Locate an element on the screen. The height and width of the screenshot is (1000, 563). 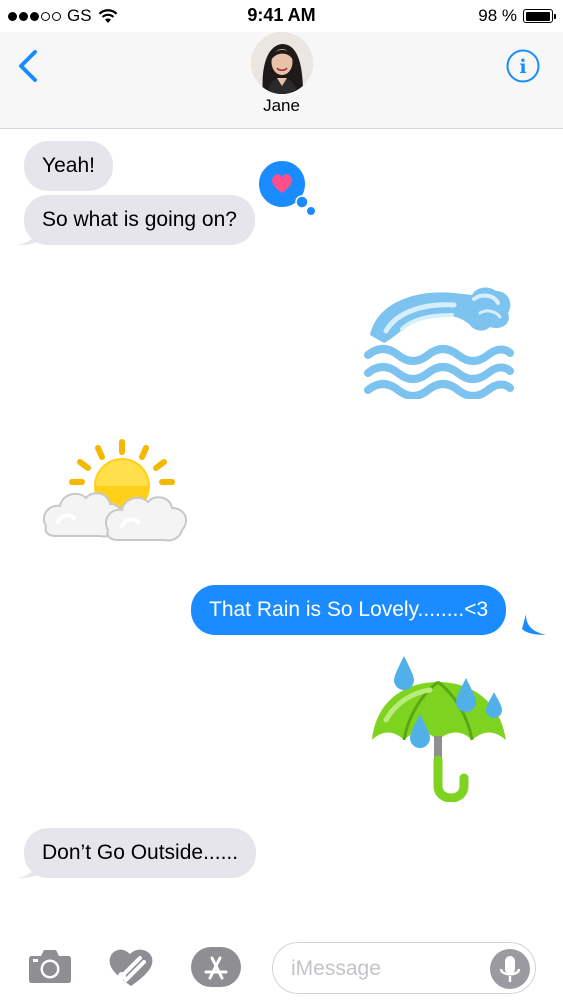
status-bar: GS 9:41 AM 98 % is located at coordinates (281, 16).